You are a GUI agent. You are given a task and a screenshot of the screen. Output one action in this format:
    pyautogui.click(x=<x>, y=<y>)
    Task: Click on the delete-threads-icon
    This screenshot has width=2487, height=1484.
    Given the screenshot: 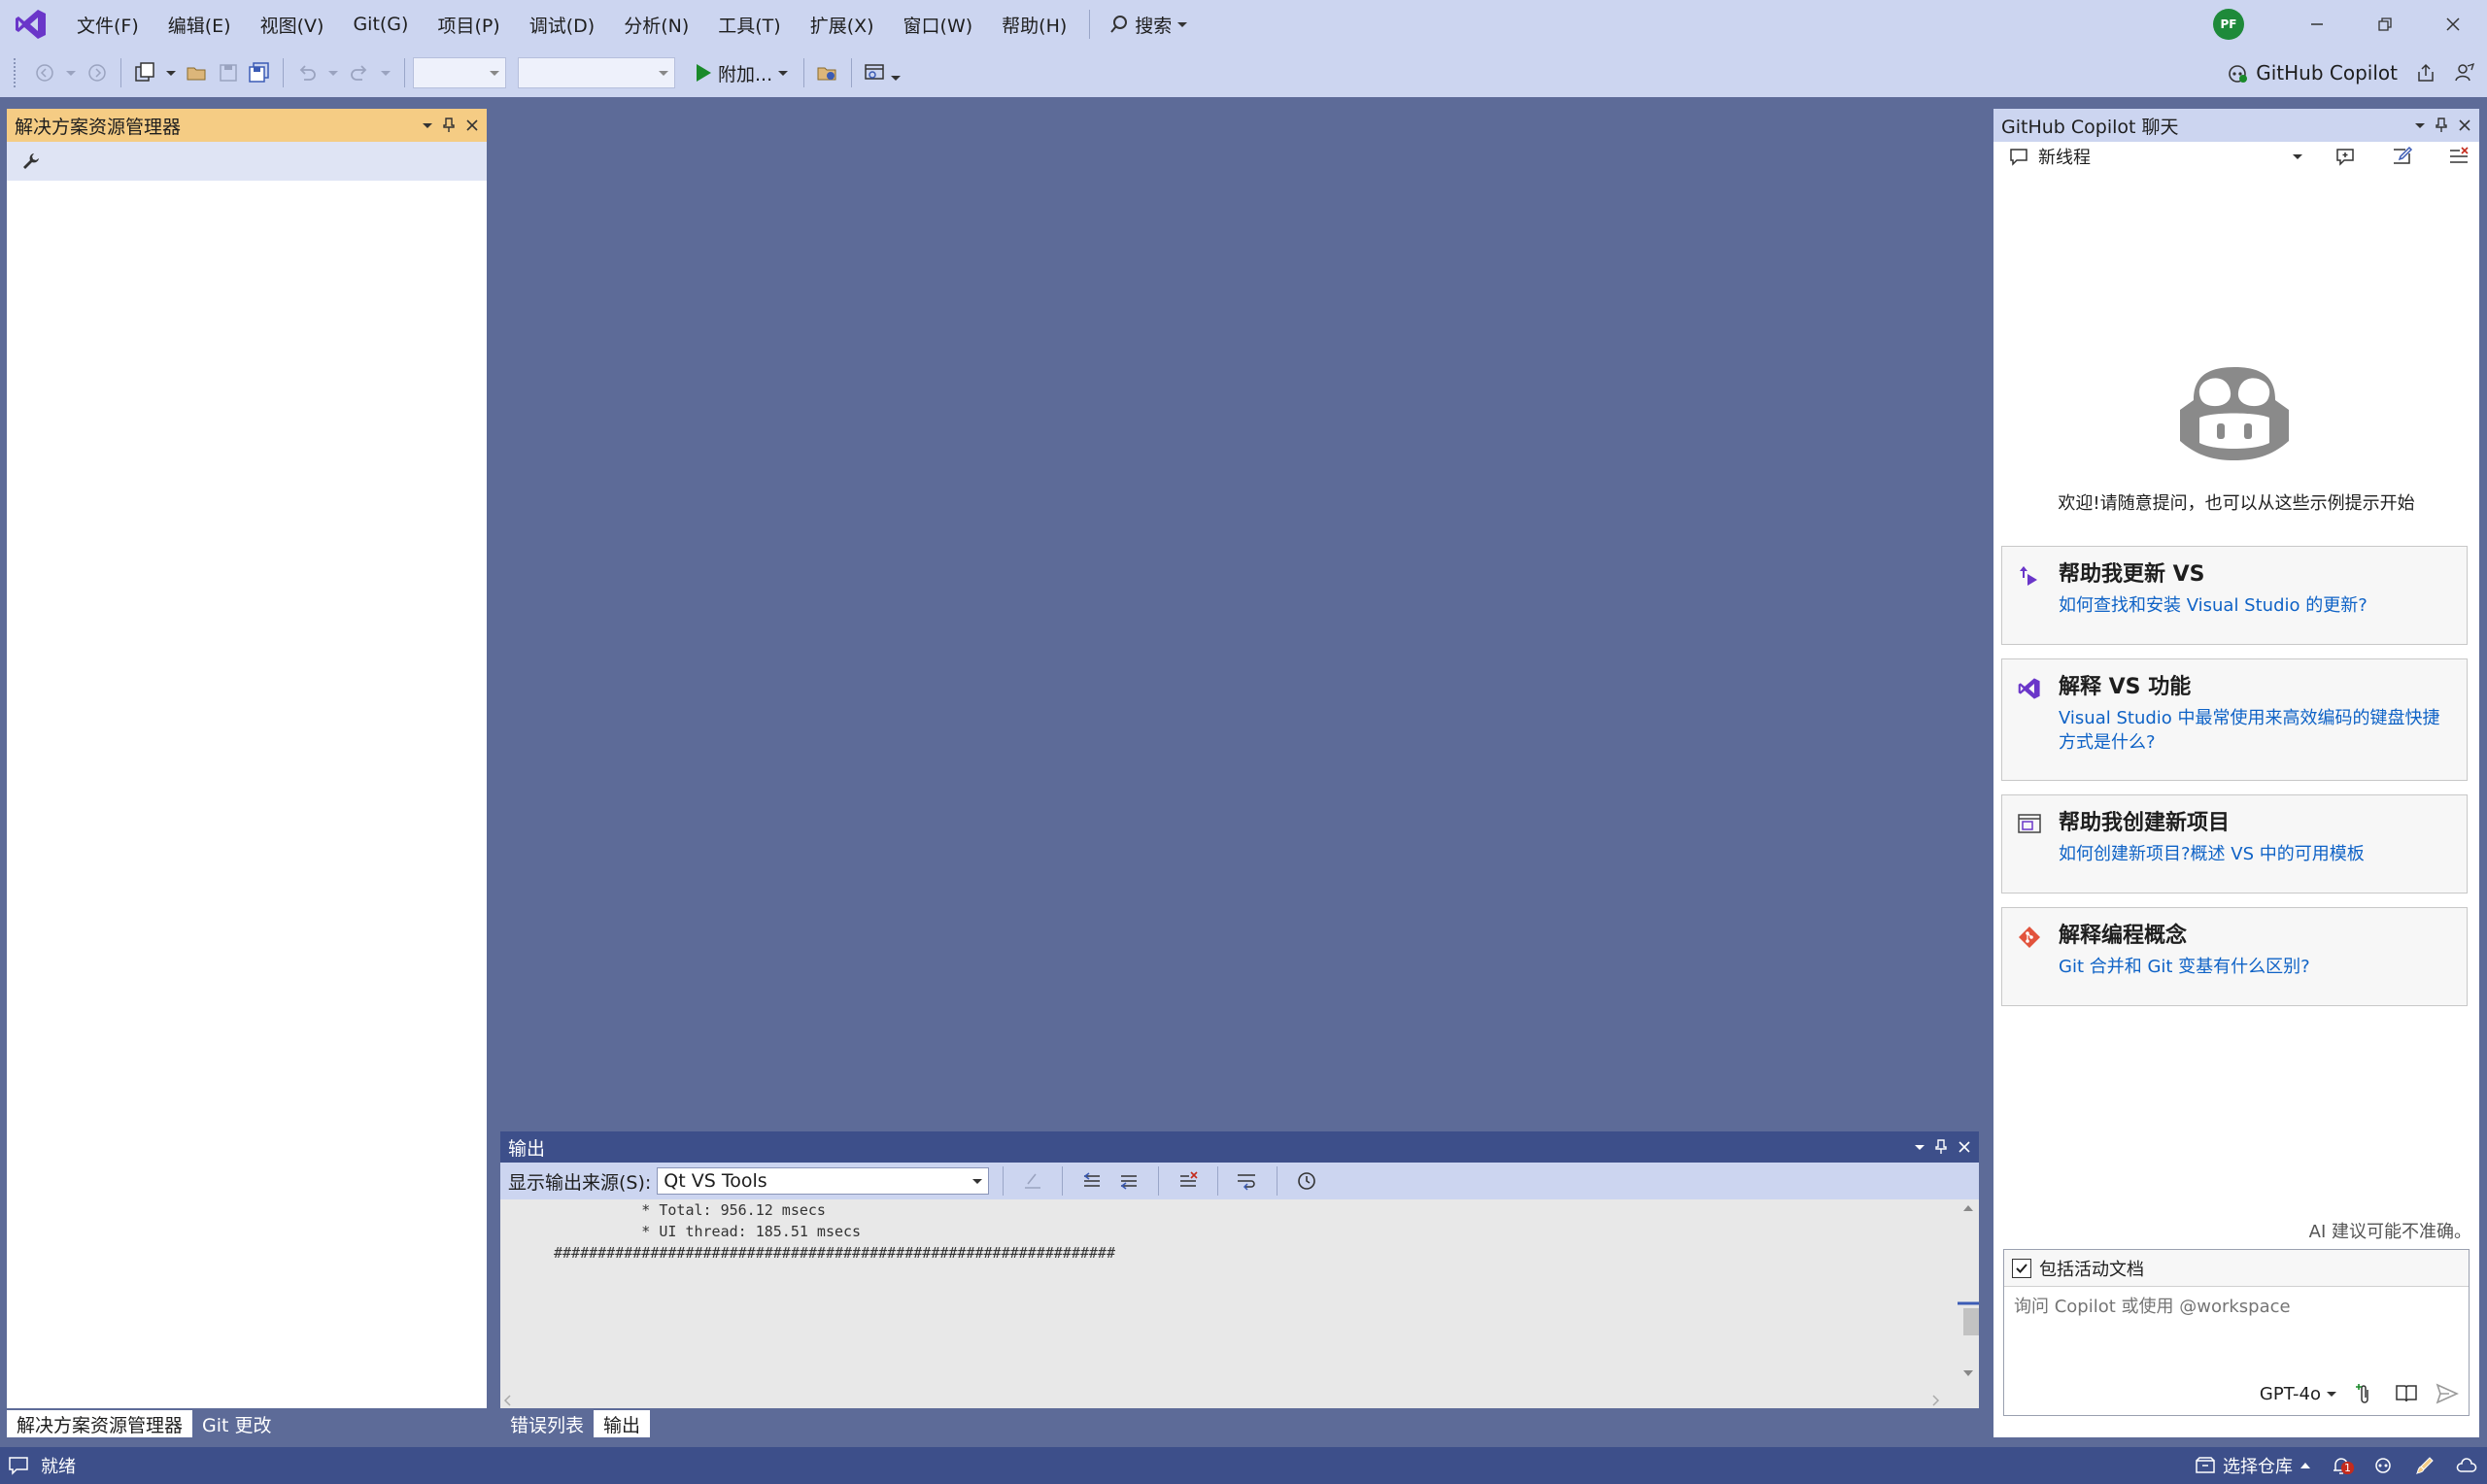 What is the action you would take?
    pyautogui.click(x=2459, y=156)
    